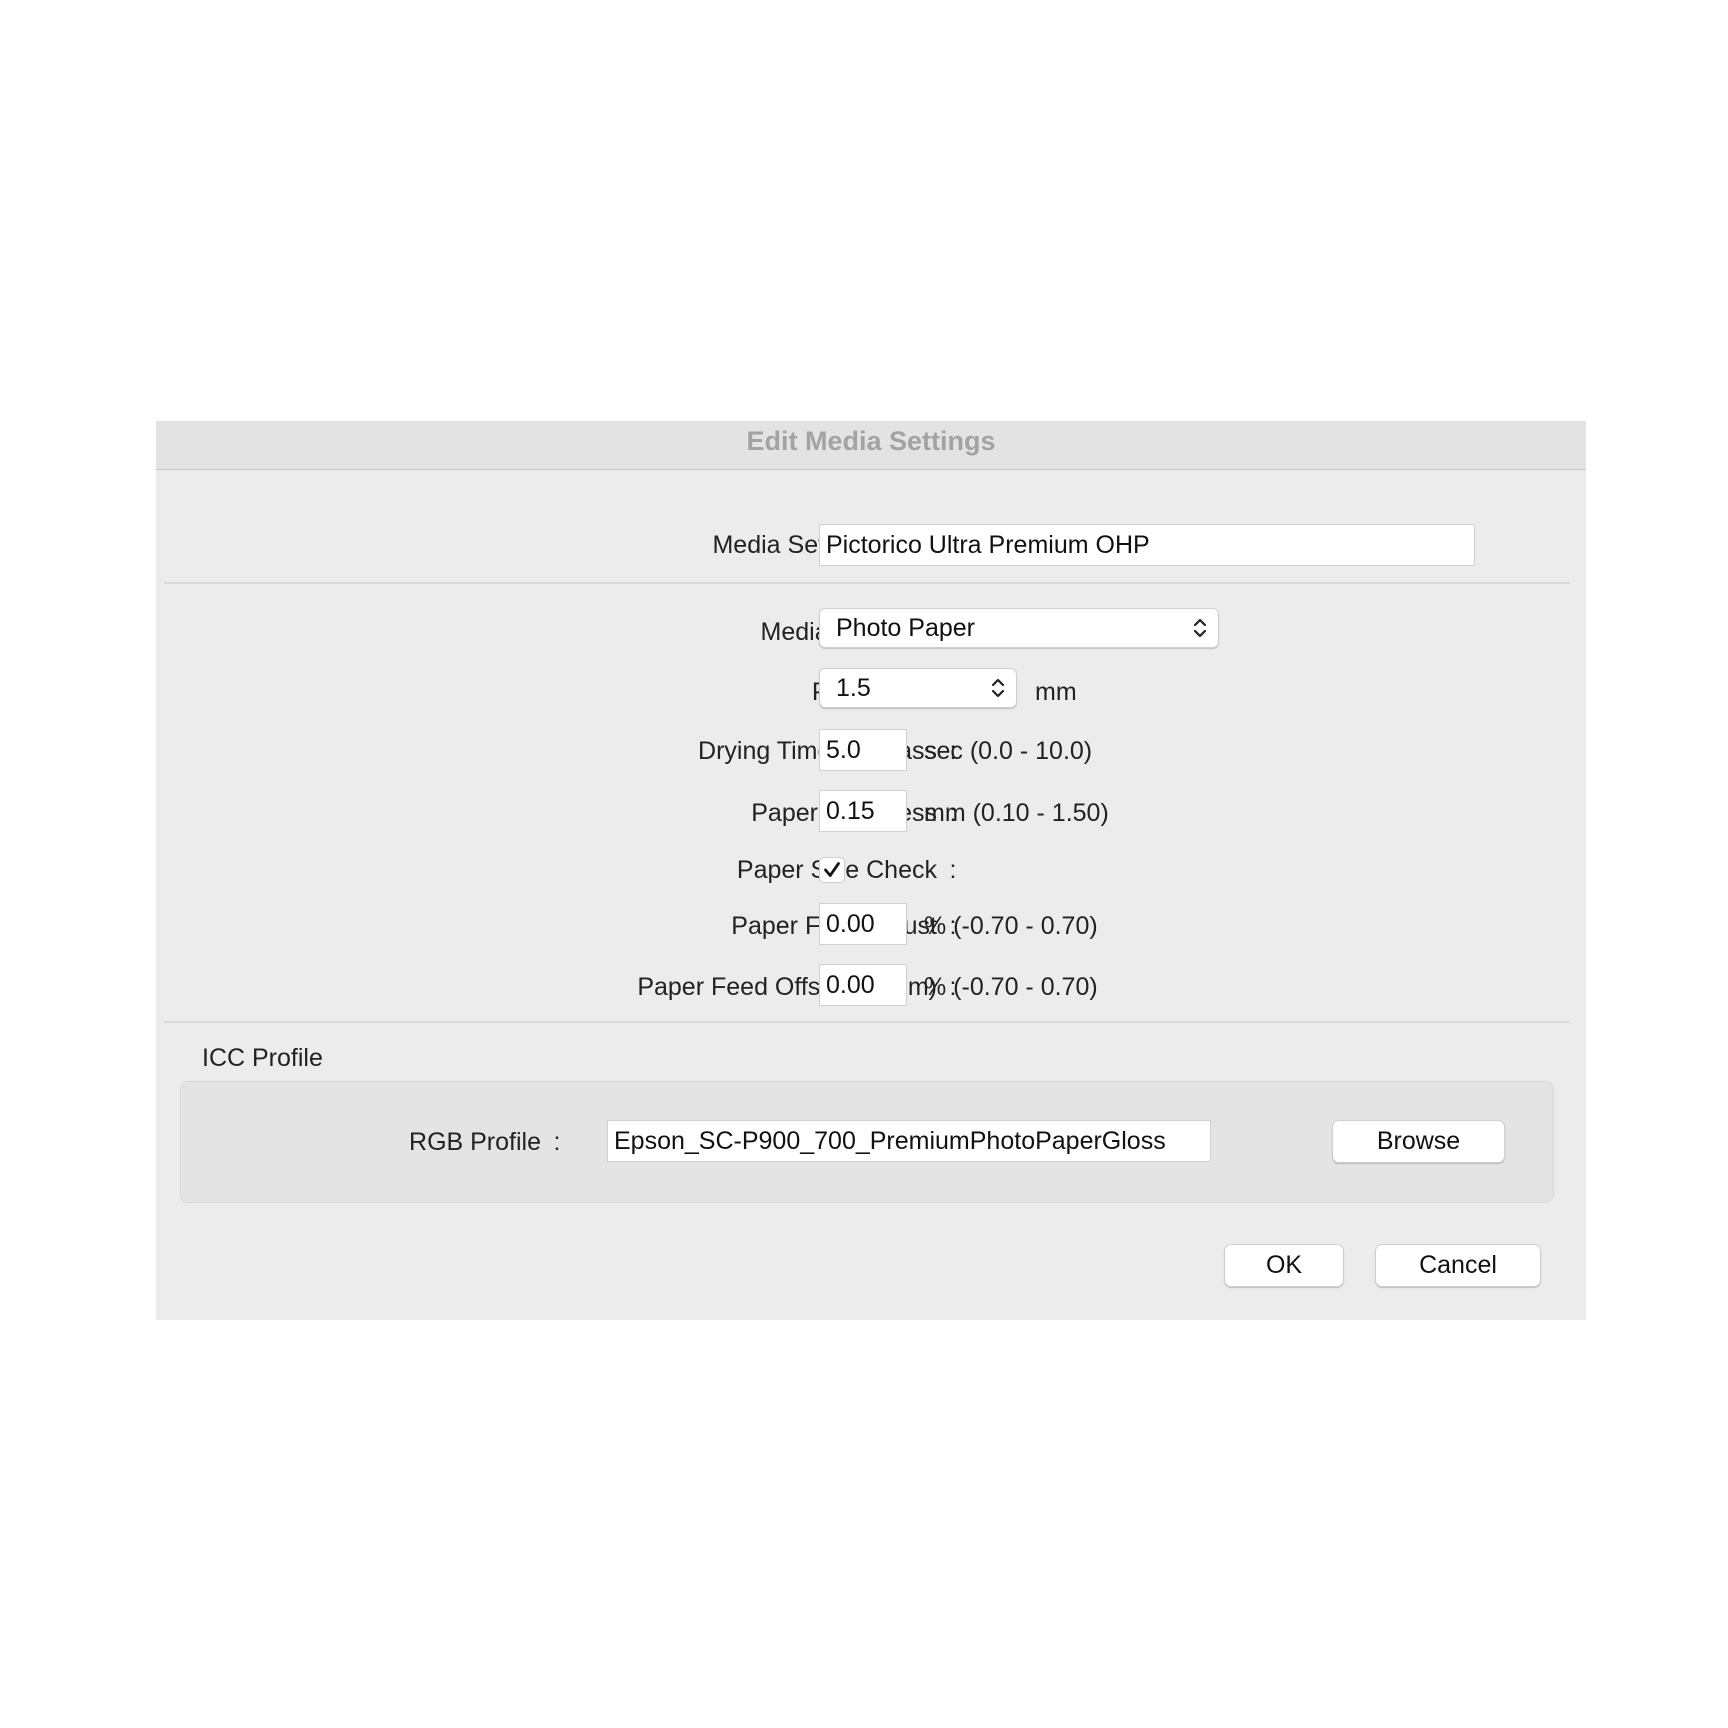 This screenshot has height=1728, width=1728. I want to click on paper-thickness-range: mm (0.10 - 1.50), so click(1016, 813).